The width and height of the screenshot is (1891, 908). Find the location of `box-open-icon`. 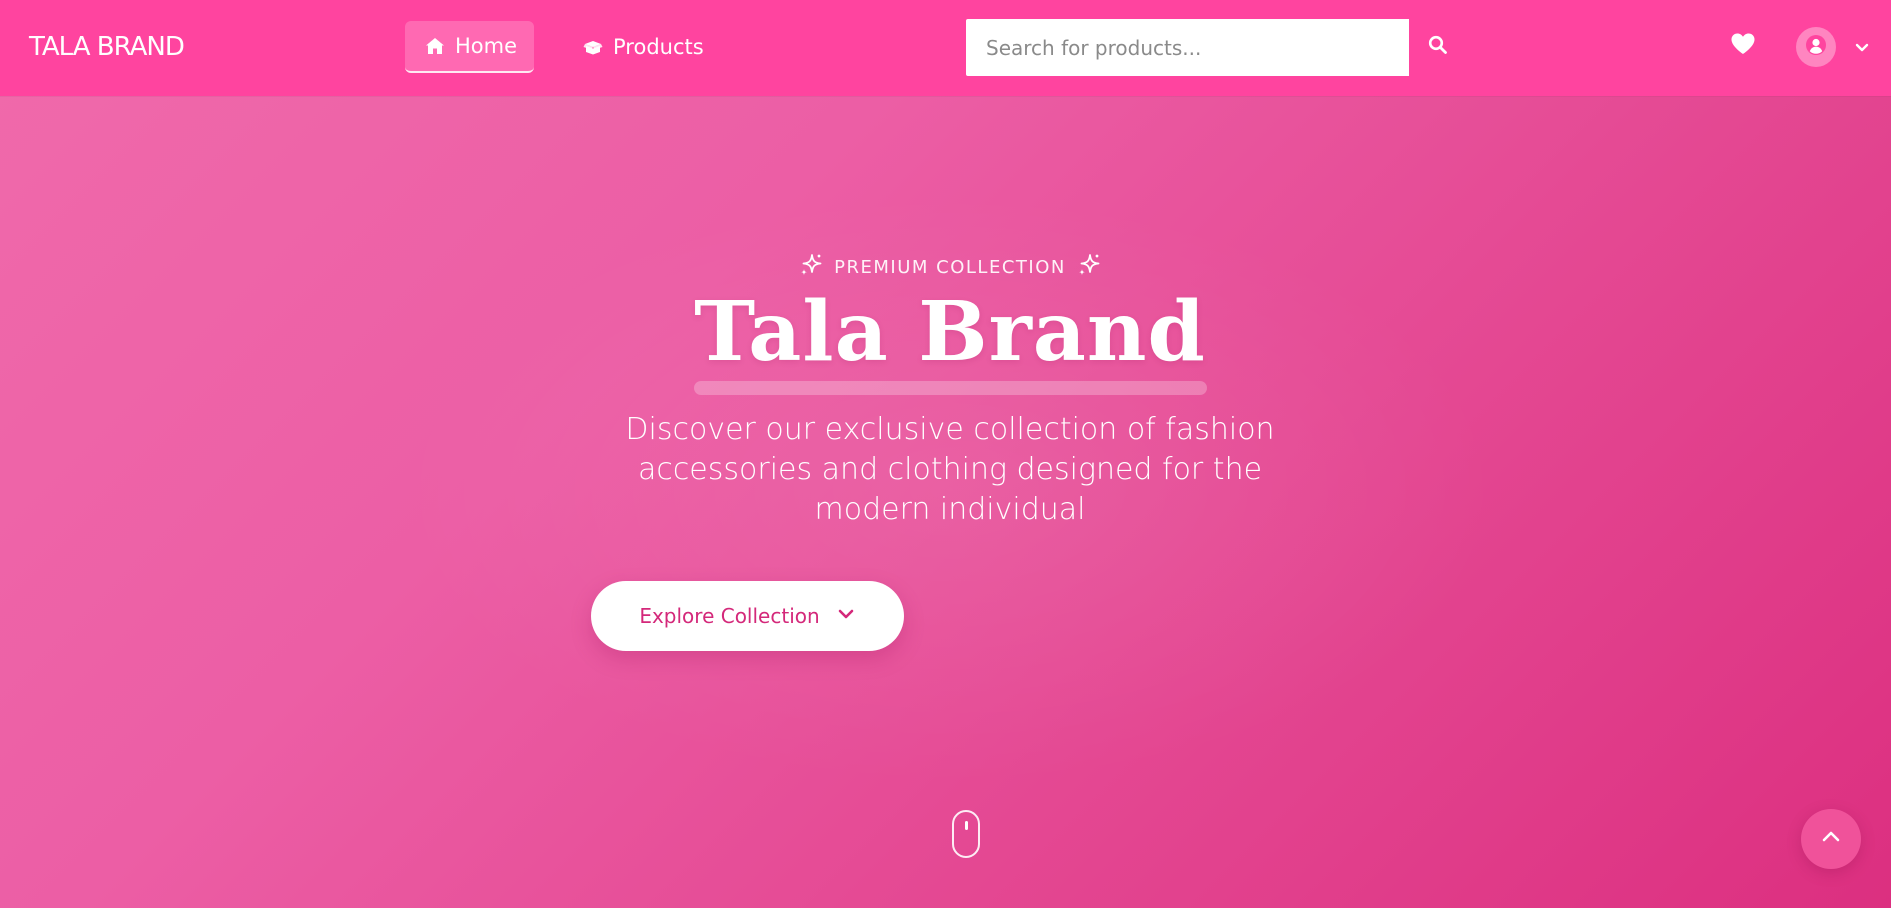

box-open-icon is located at coordinates (593, 47).